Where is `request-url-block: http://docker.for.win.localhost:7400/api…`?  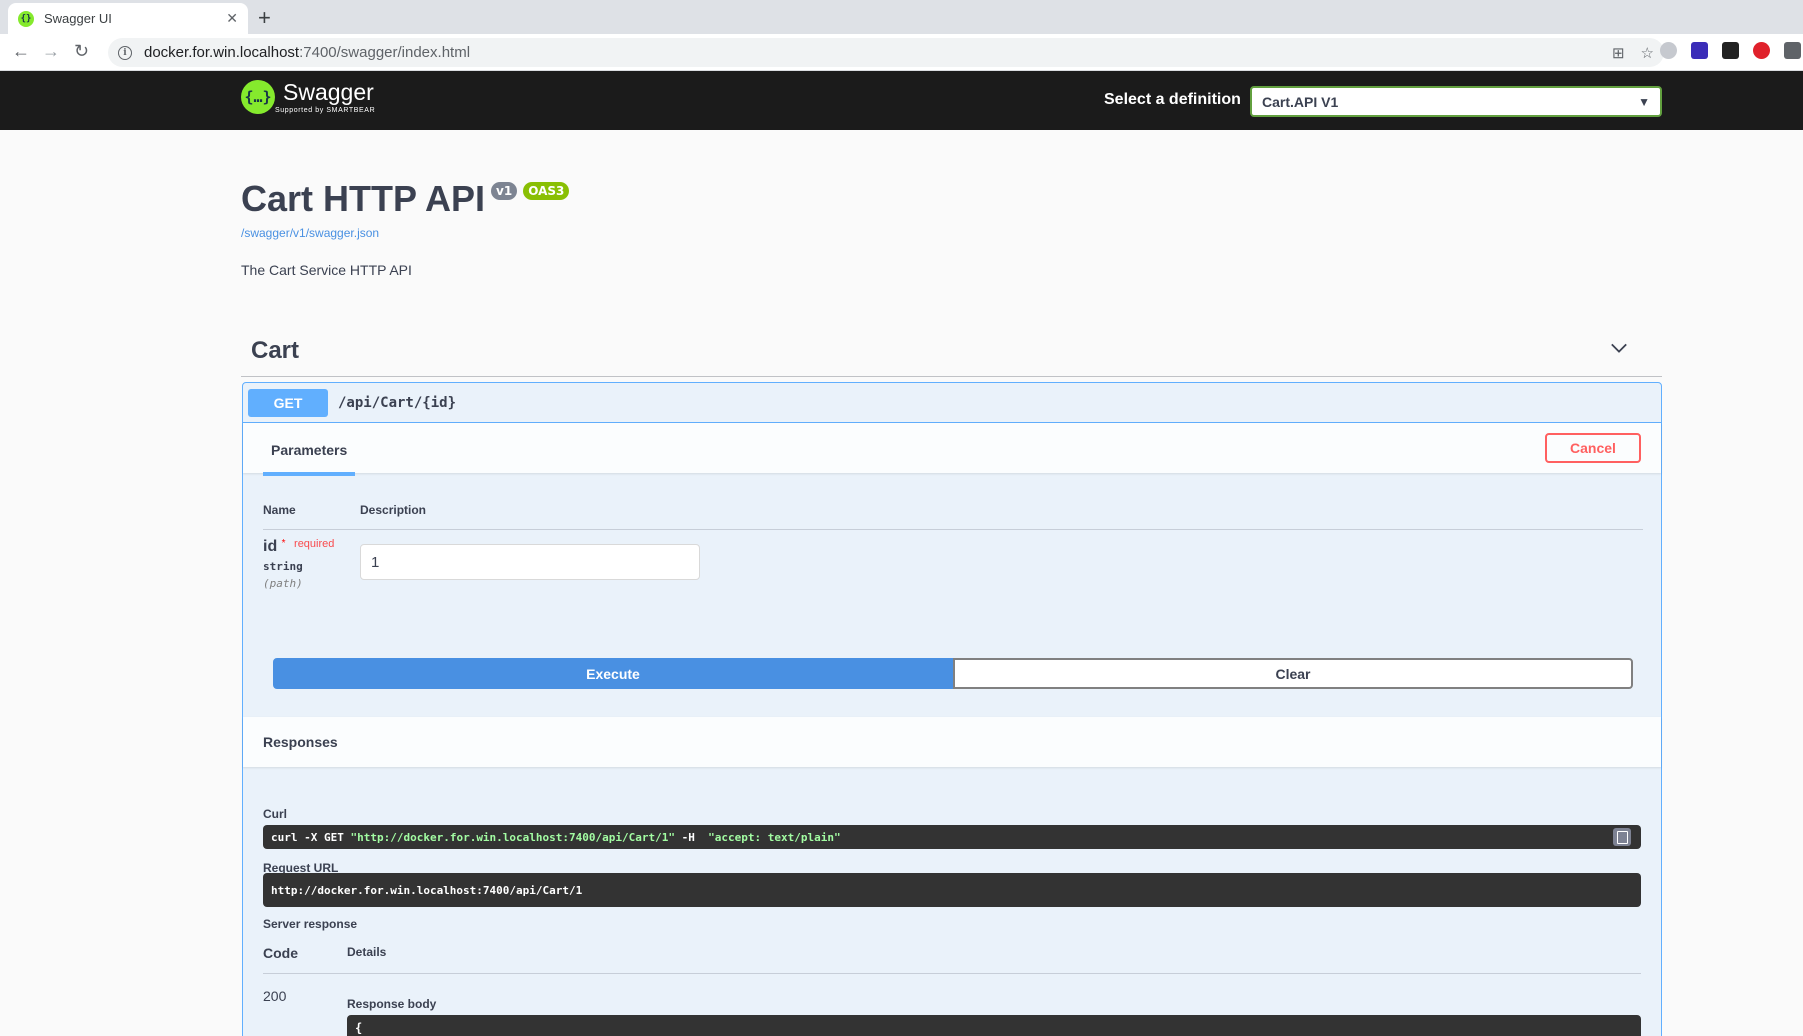
request-url-block: http://docker.for.win.localhost:7400/api… is located at coordinates (952, 890).